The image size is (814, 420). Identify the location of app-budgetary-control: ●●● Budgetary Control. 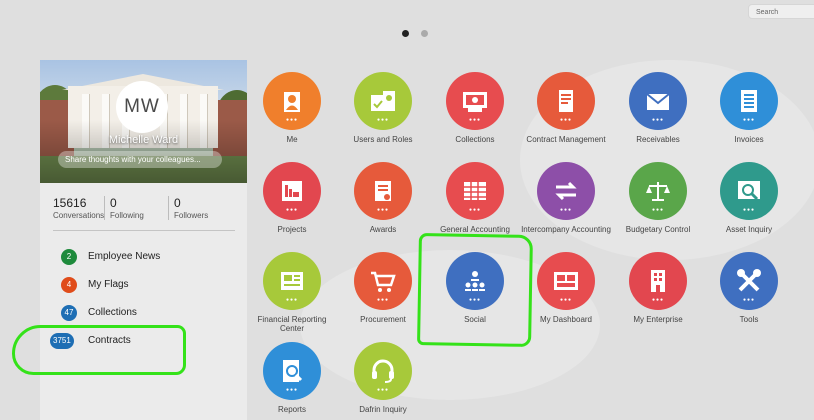
(658, 198).